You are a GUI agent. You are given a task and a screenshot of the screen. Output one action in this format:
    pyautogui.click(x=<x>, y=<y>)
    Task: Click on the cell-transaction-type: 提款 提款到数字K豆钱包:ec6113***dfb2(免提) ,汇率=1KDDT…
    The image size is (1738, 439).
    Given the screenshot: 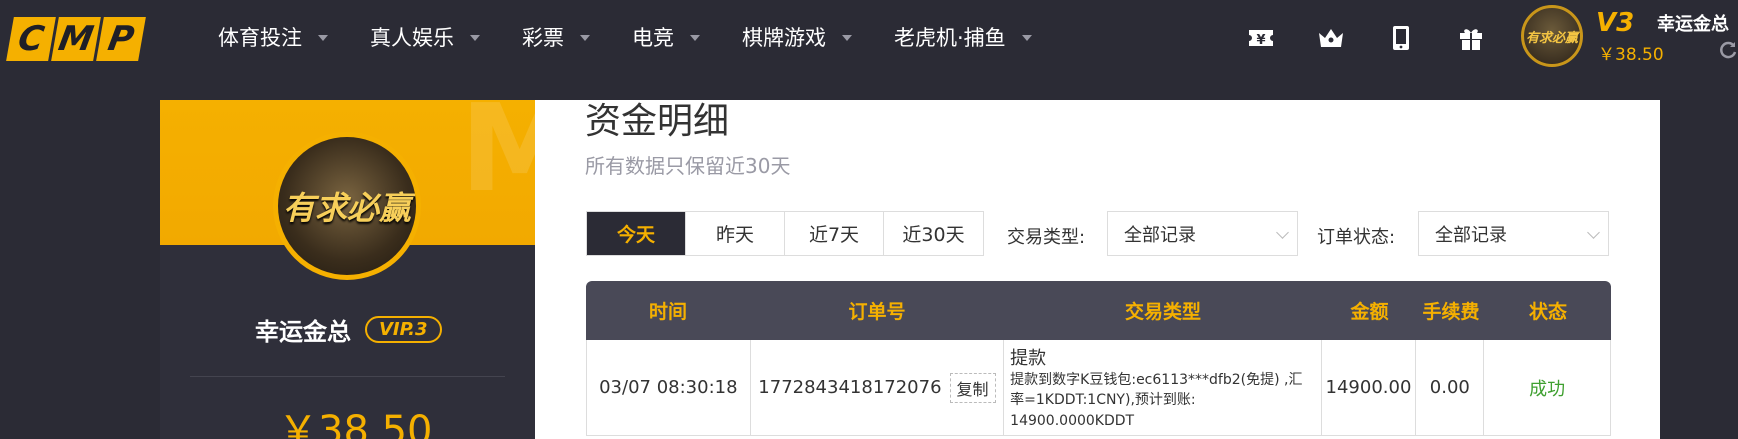 What is the action you would take?
    pyautogui.click(x=1163, y=387)
    